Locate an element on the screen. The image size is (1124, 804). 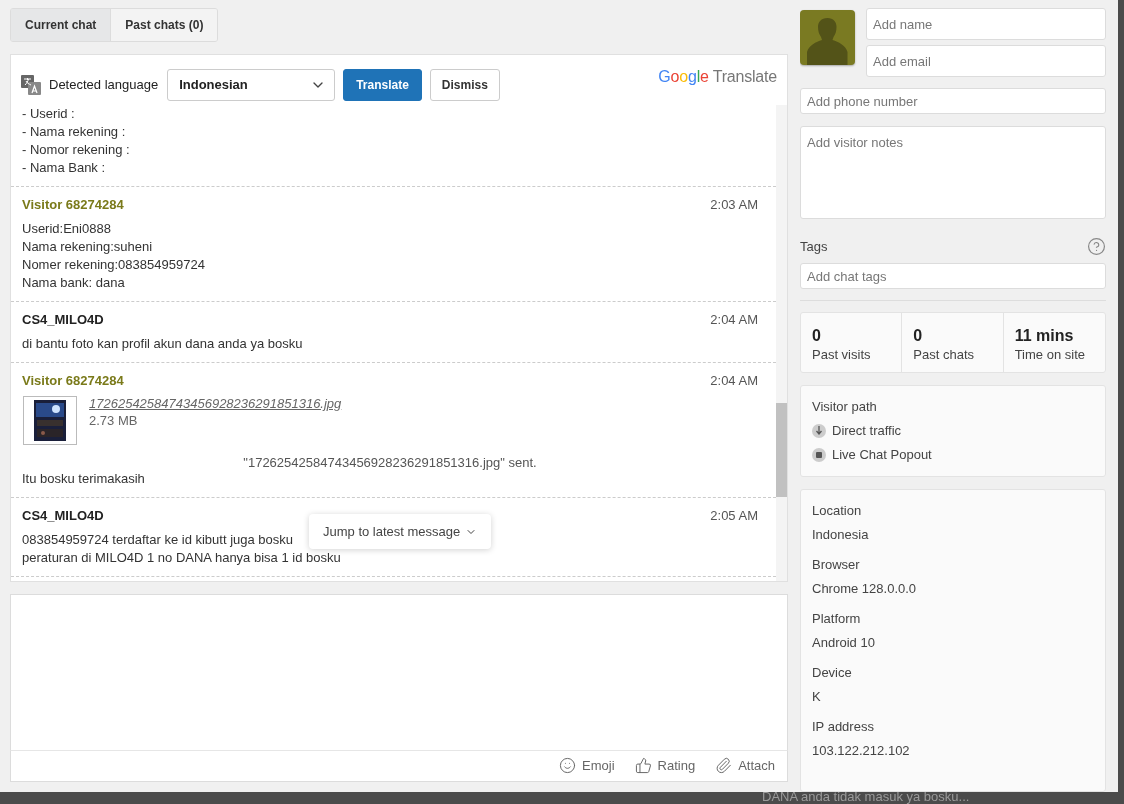
visitor-path-title: Visitor path is located at coordinates (845, 406).